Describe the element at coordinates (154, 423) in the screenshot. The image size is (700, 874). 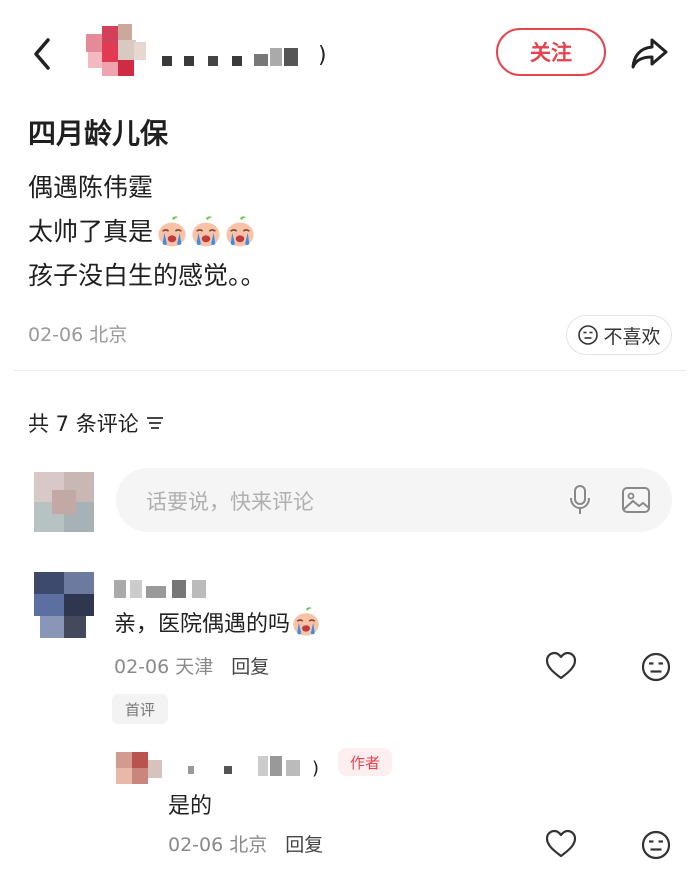
I see `sort-icon` at that location.